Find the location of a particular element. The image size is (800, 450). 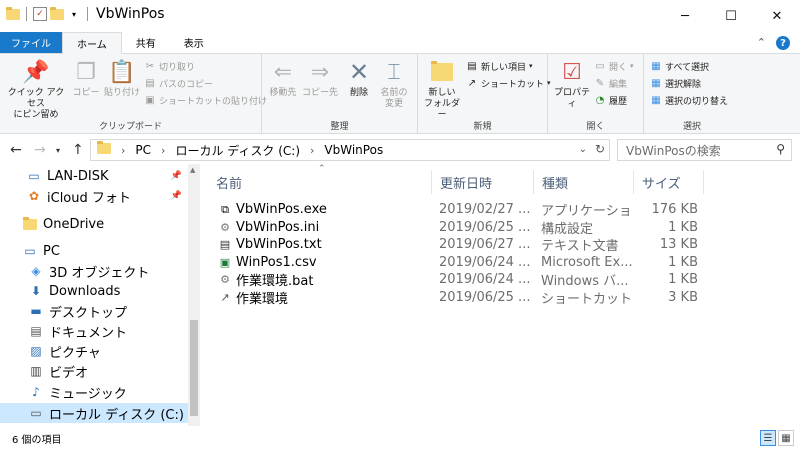

move-to-button: ⇐ 移動先 is located at coordinates (283, 78).